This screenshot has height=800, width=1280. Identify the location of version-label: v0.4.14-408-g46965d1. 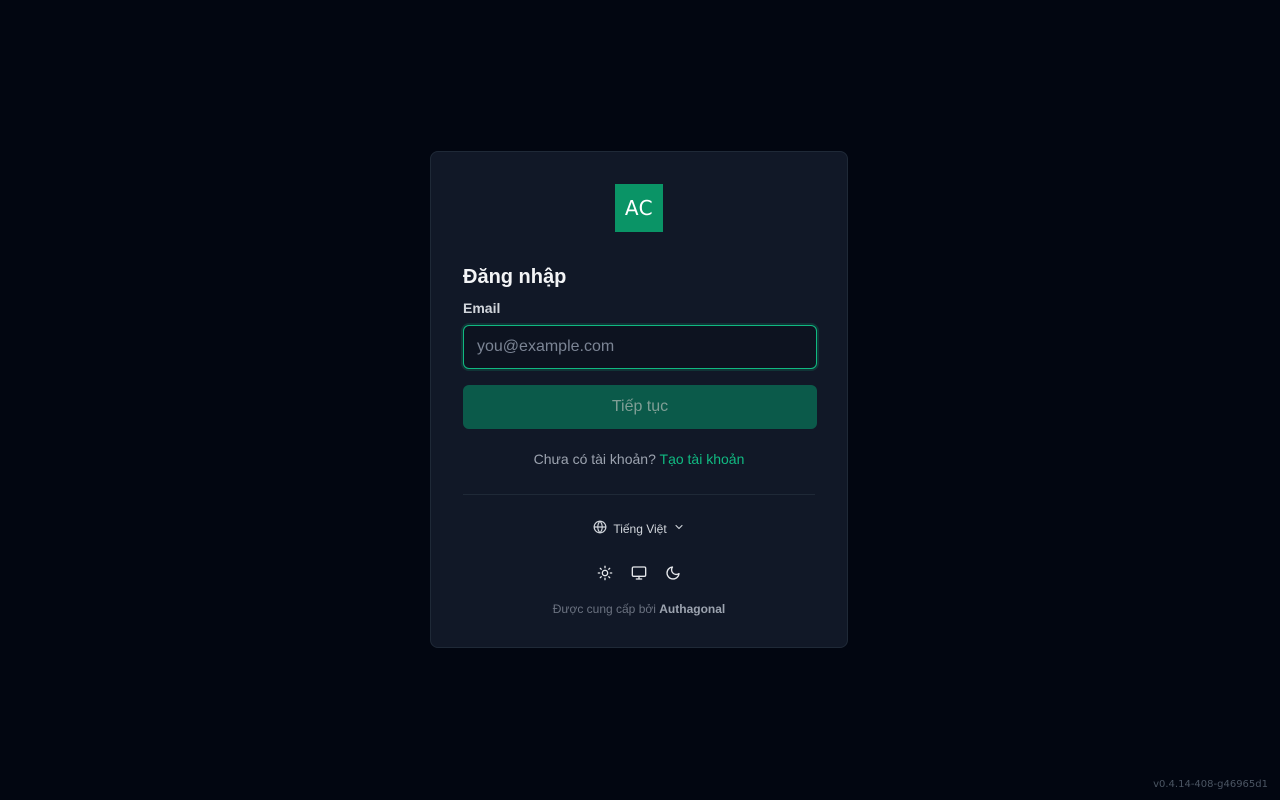
(1210, 784).